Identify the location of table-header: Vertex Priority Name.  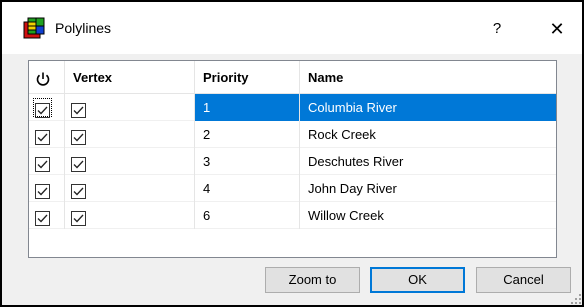
(292, 77).